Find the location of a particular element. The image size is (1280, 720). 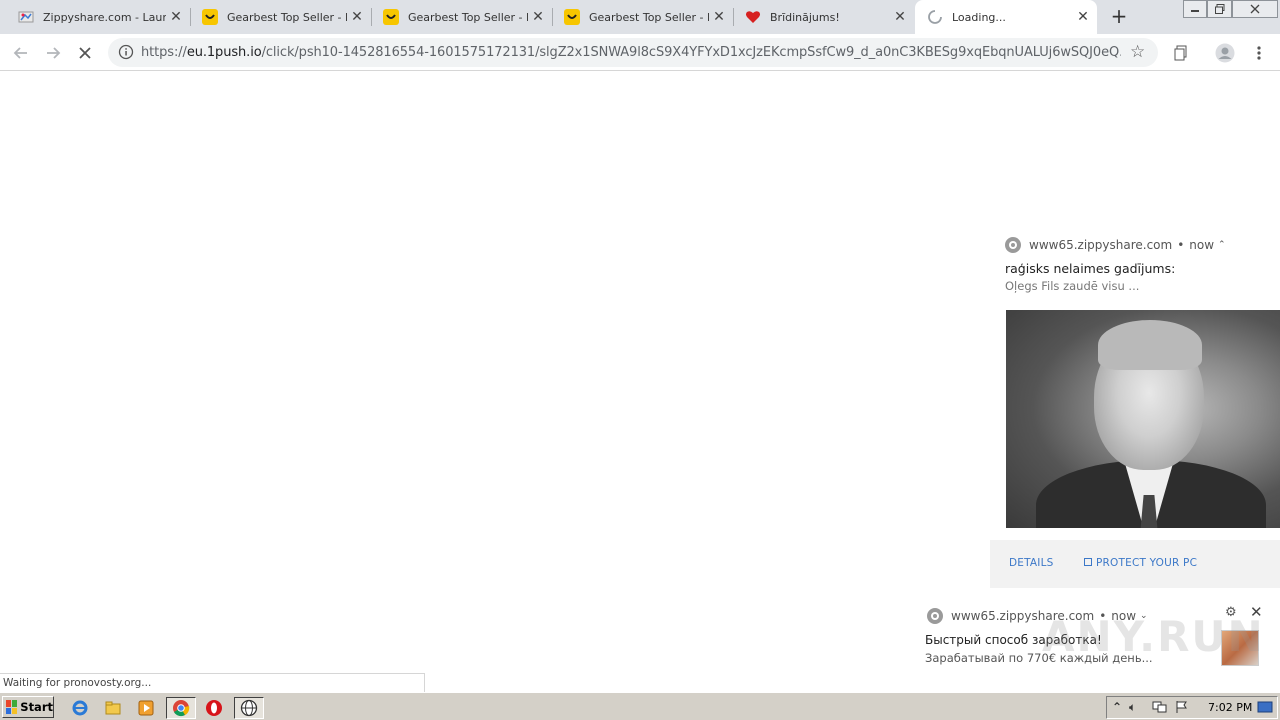

windows-logo-icon is located at coordinates (12, 707).